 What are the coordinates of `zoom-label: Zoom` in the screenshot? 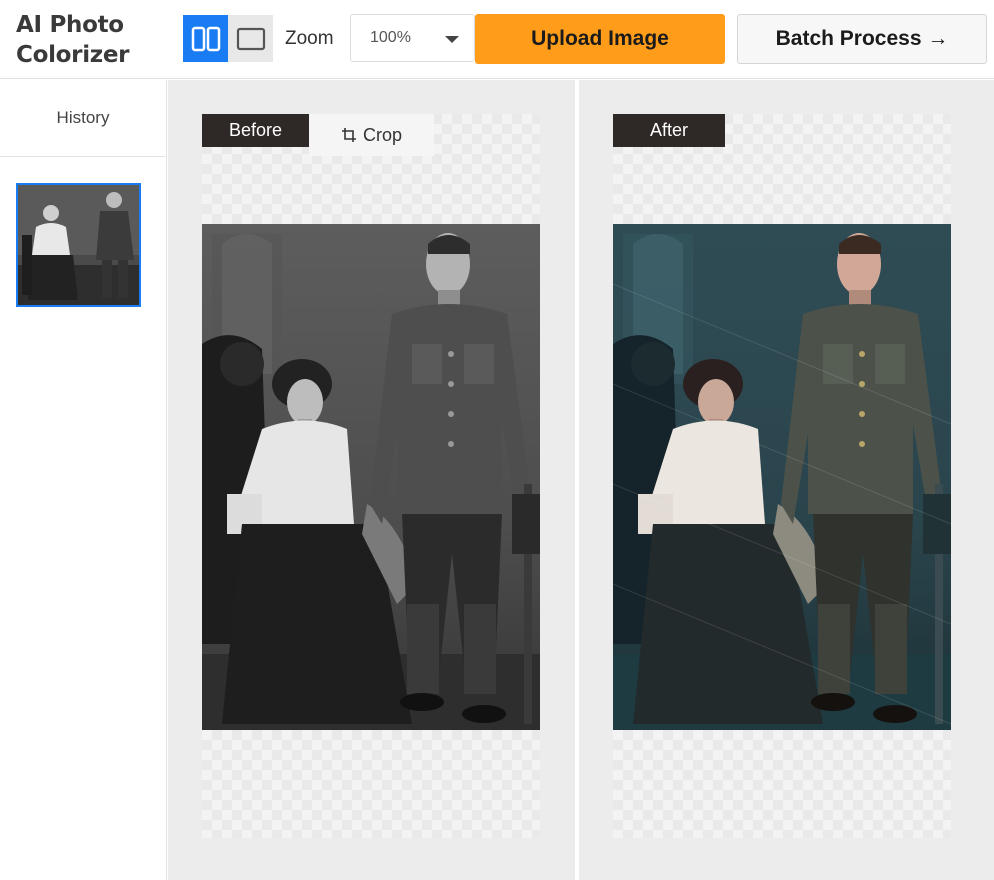 It's located at (309, 38).